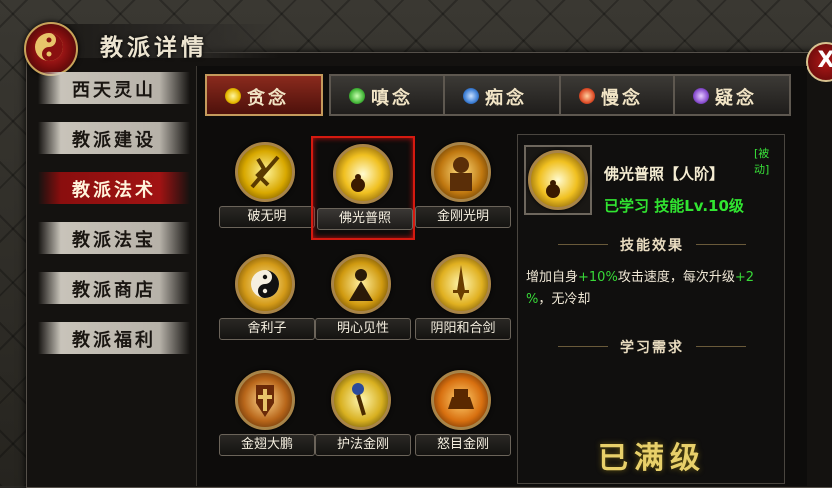  I want to click on sidebar-item-sect-welfare: 教派福利, so click(114, 338).